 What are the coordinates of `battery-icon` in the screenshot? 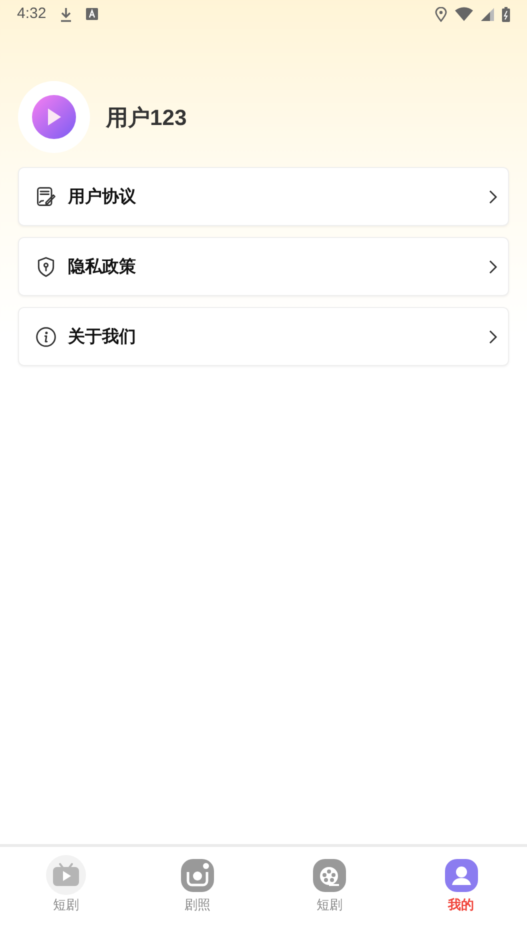 It's located at (506, 14).